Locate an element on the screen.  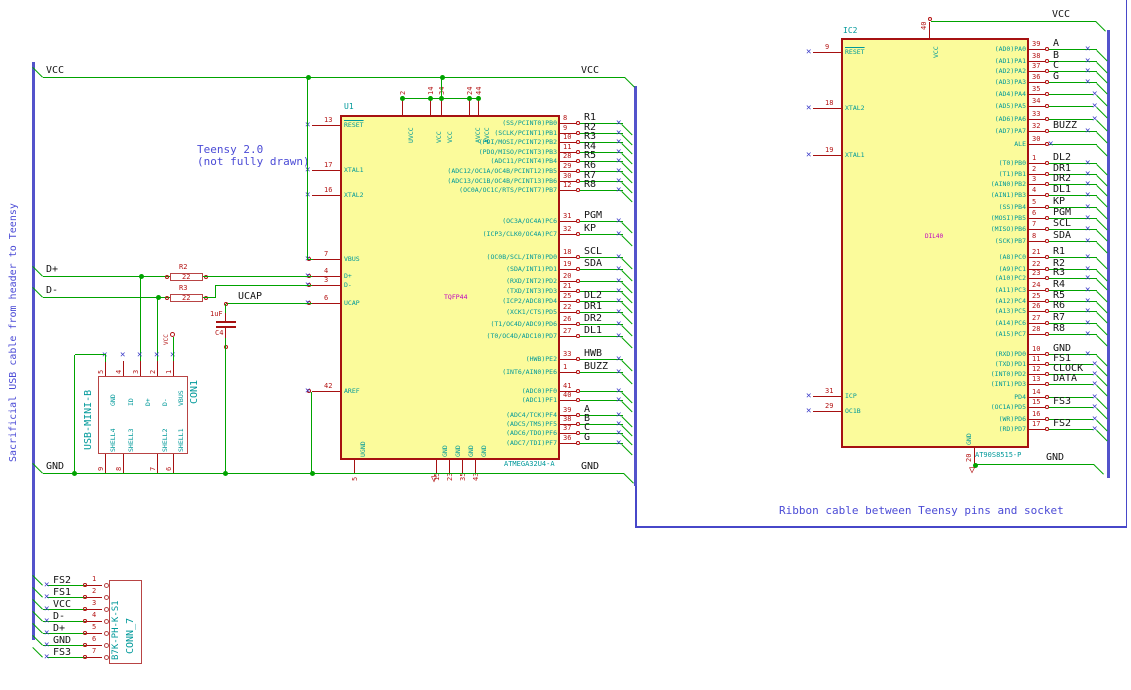
u1-value: ATMEGA32U4-A is located at coordinates (529, 464).